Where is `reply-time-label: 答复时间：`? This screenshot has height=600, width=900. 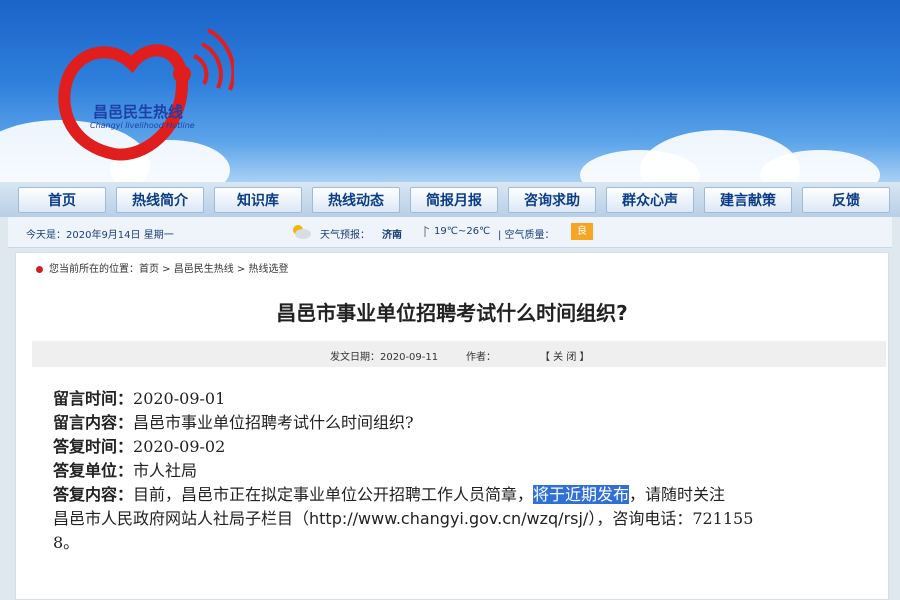
reply-time-label: 答复时间： is located at coordinates (93, 446).